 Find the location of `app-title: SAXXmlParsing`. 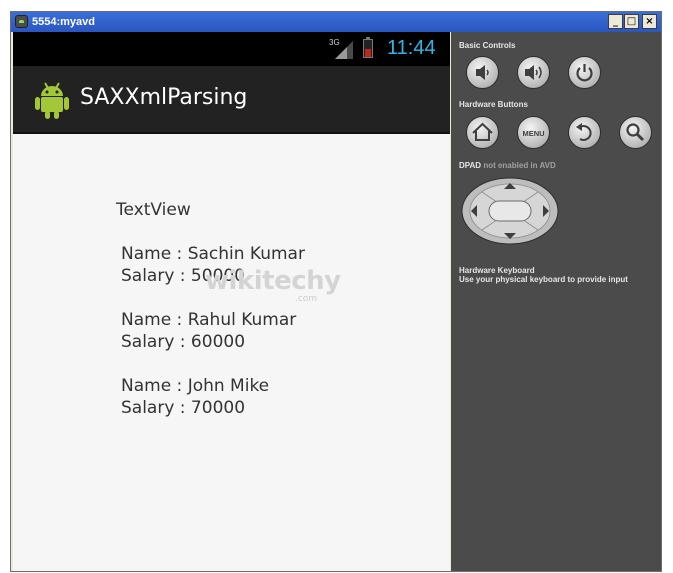

app-title: SAXXmlParsing is located at coordinates (164, 97).